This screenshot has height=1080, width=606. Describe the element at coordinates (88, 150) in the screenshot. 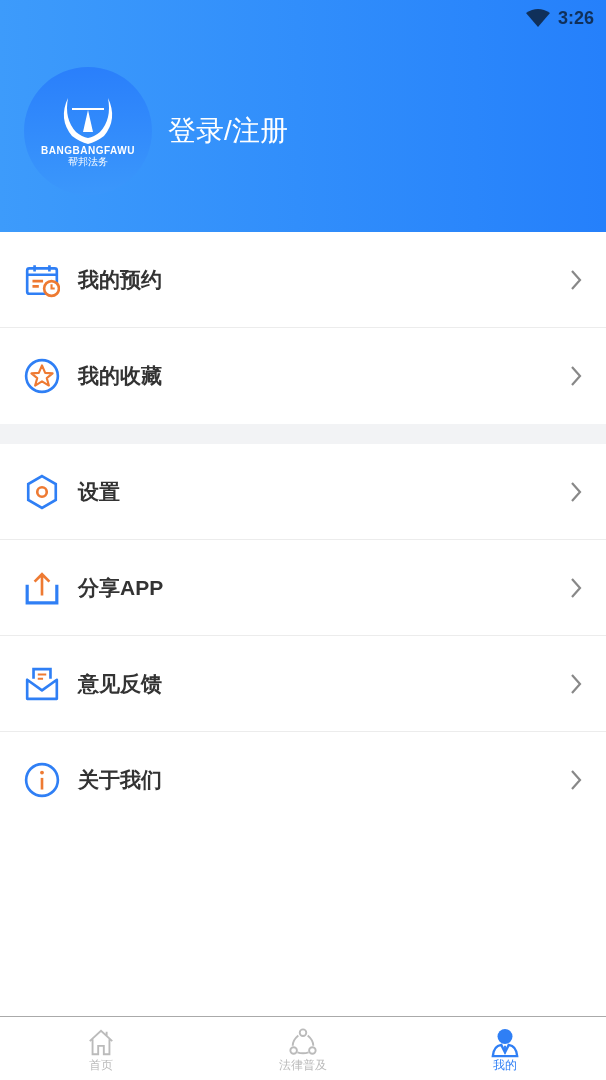

I see `logo-brand-text: BANGBANGFAWU` at that location.